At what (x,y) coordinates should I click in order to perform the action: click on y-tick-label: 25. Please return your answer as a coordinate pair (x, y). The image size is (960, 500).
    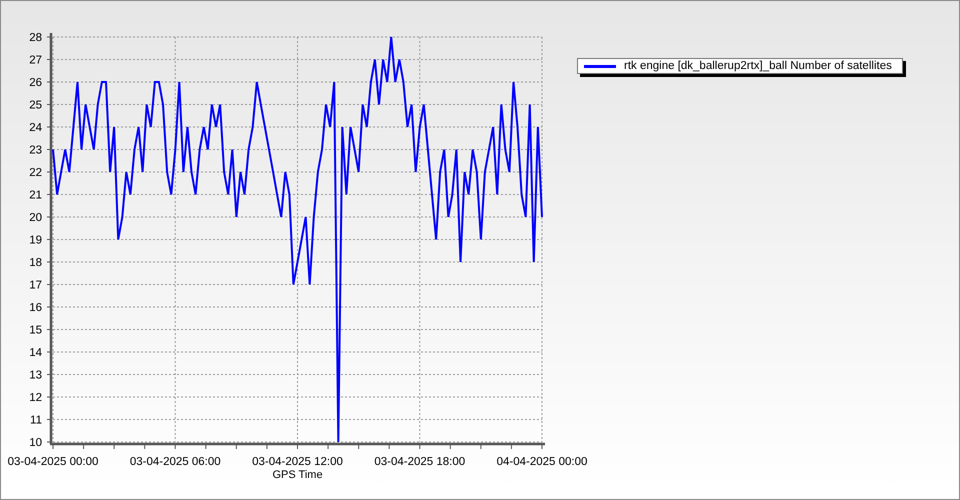
    Looking at the image, I should click on (35, 106).